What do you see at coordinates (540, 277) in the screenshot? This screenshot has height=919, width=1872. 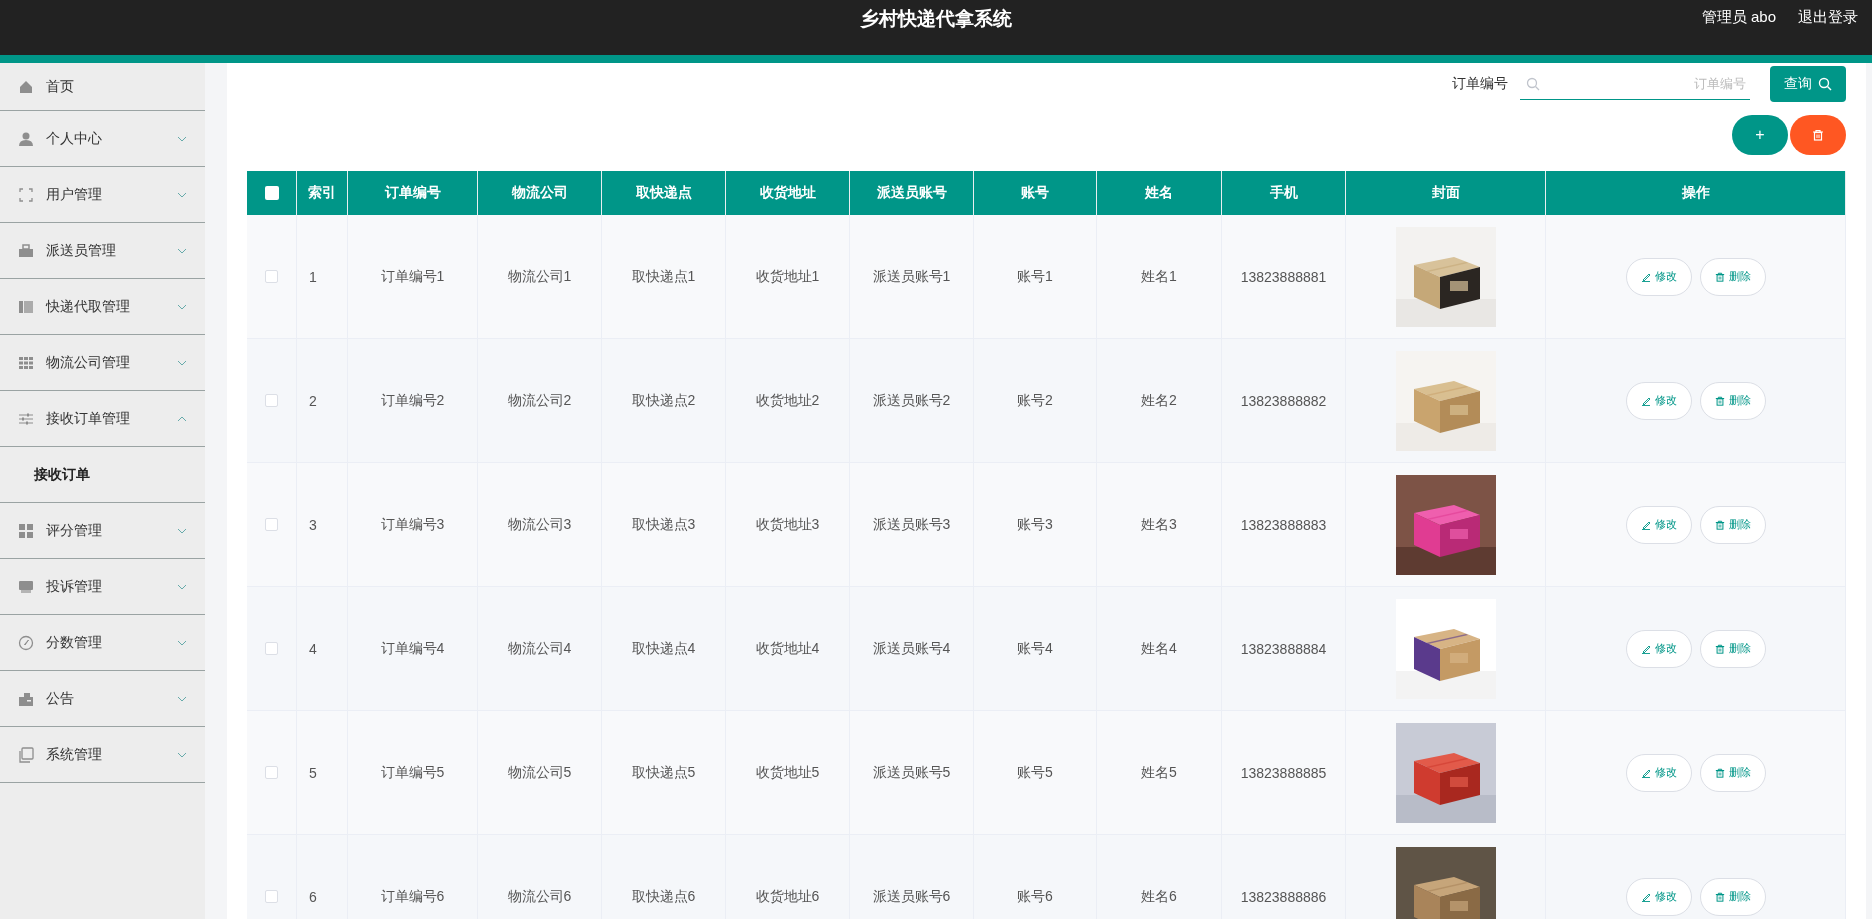 I see `table-cell: 物流公司1` at bounding box center [540, 277].